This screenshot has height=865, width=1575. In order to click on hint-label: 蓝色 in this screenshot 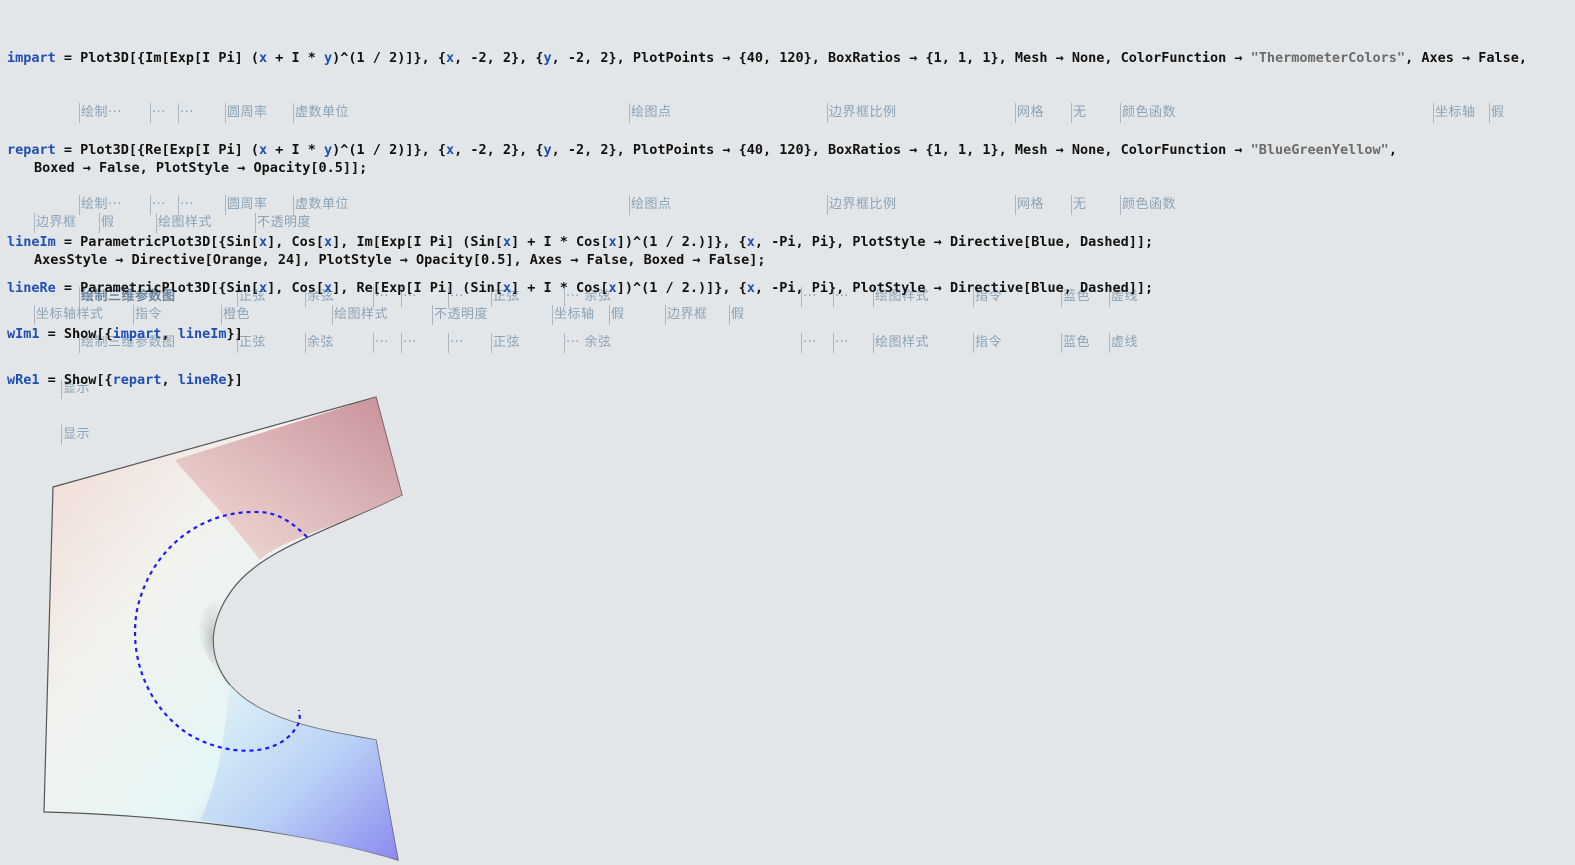, I will do `click(1075, 343)`.